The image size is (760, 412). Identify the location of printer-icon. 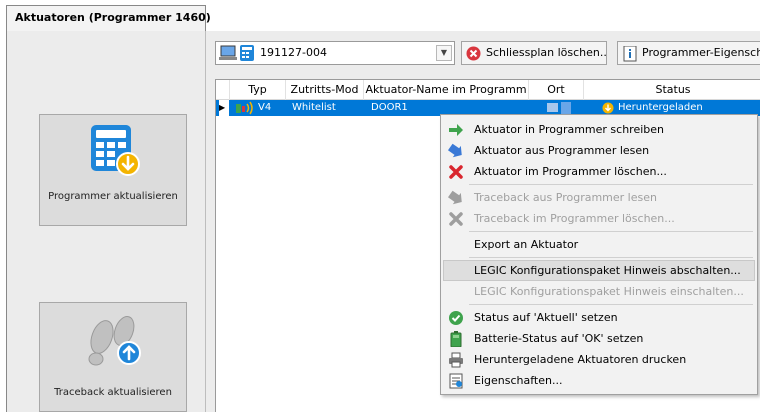
(456, 360).